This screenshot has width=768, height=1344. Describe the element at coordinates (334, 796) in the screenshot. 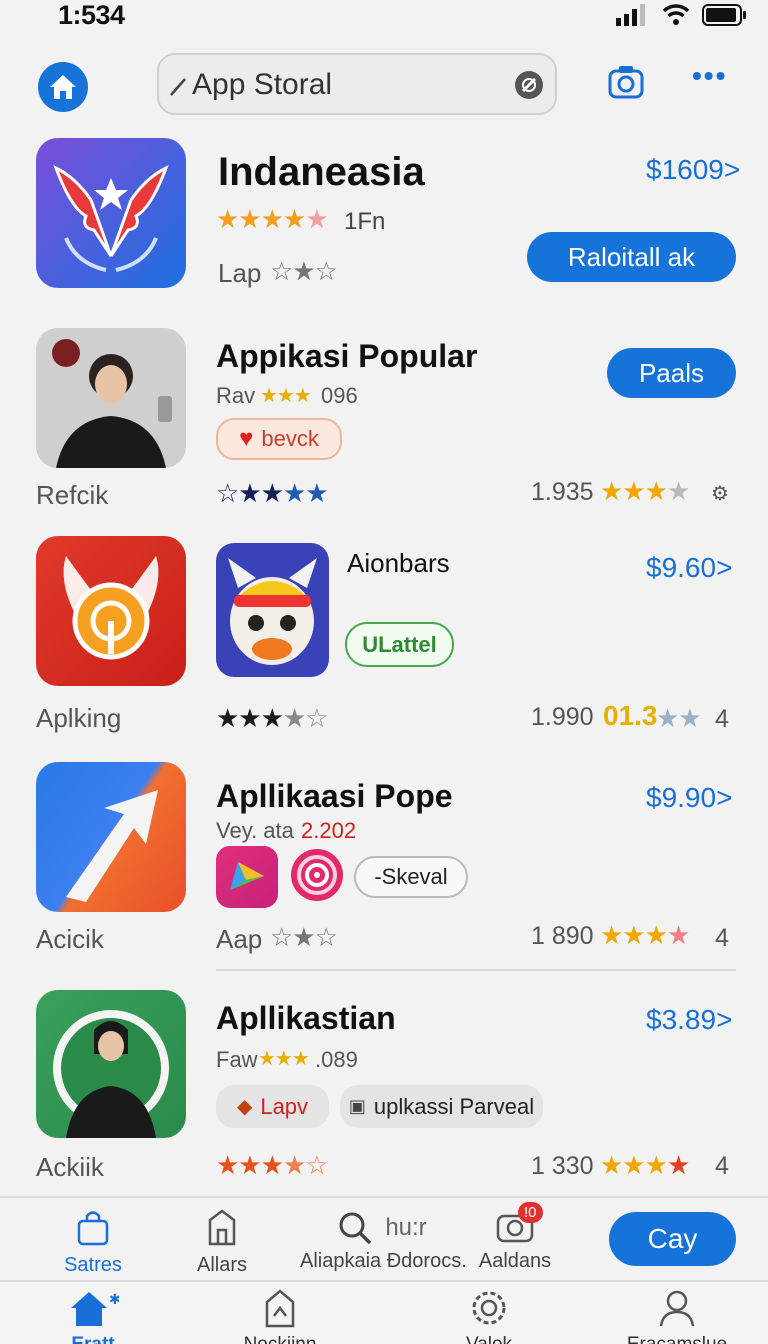

I see `app-title: Apllikaasi Pope` at that location.